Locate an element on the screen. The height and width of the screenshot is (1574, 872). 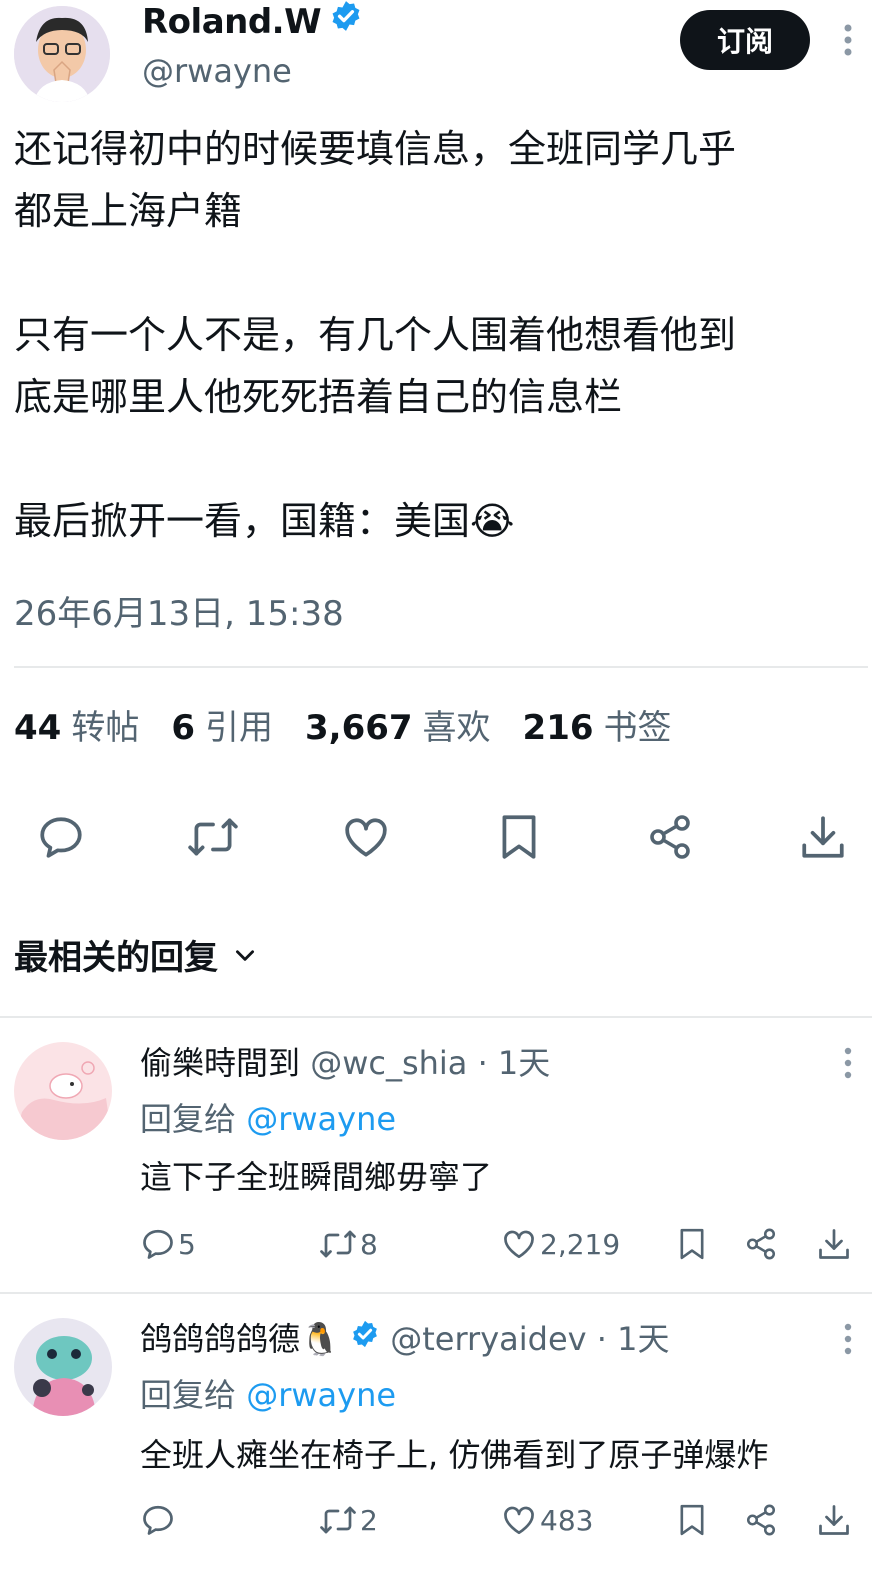
subscribe-button: 订阅 is located at coordinates (745, 40).